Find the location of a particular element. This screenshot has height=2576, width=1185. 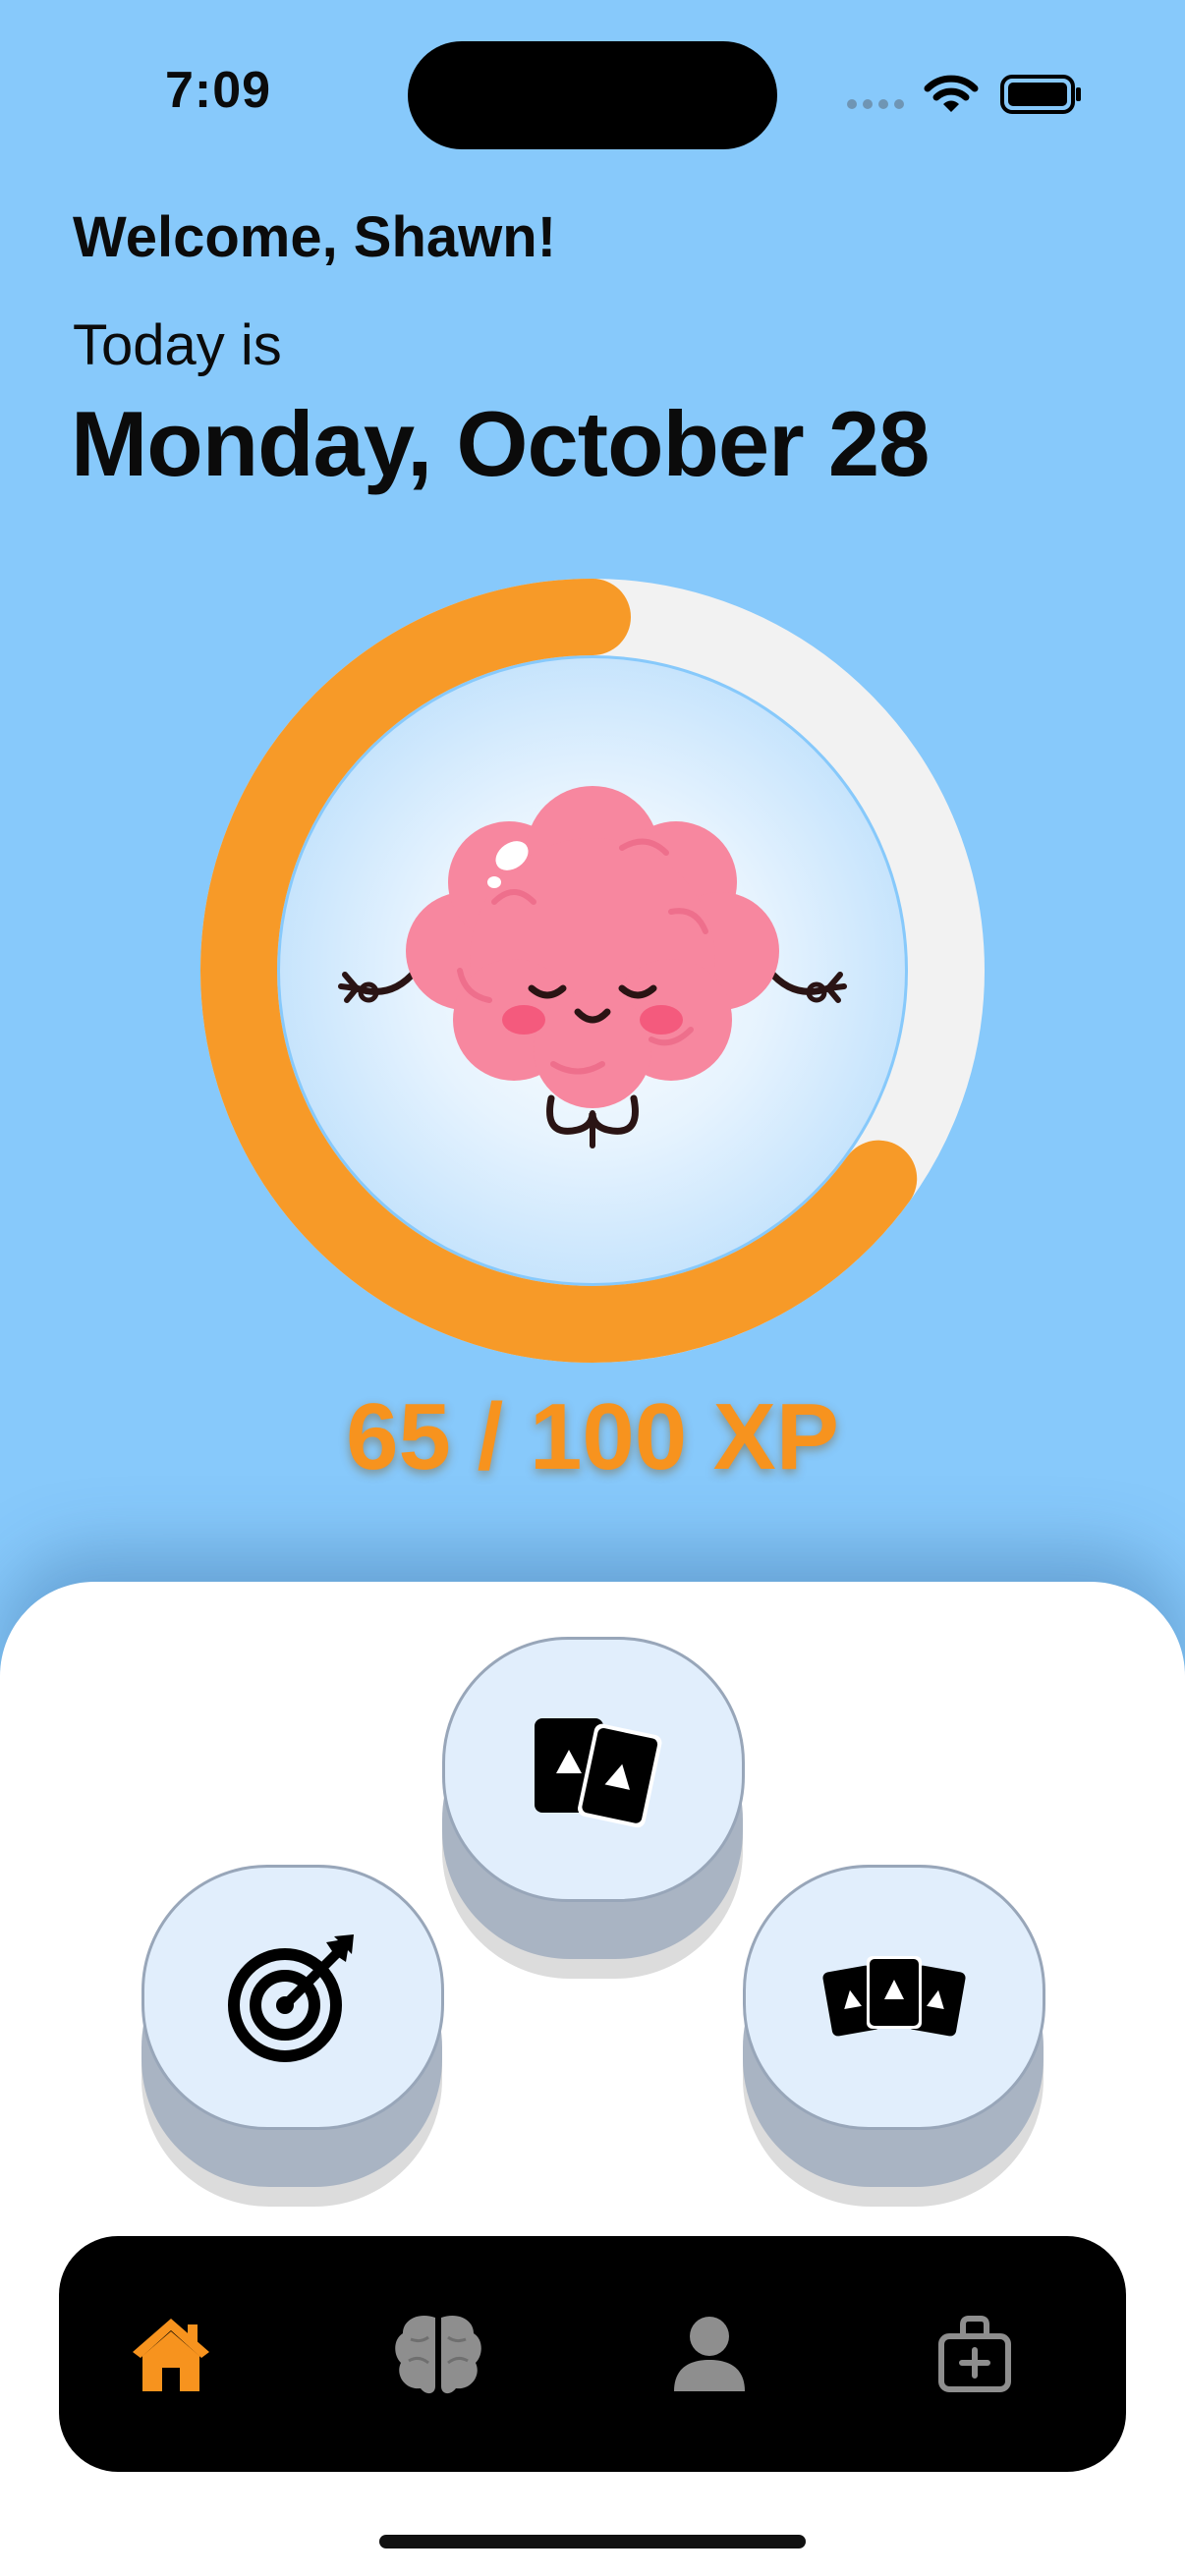

three-cards-icon is located at coordinates (894, 1996).